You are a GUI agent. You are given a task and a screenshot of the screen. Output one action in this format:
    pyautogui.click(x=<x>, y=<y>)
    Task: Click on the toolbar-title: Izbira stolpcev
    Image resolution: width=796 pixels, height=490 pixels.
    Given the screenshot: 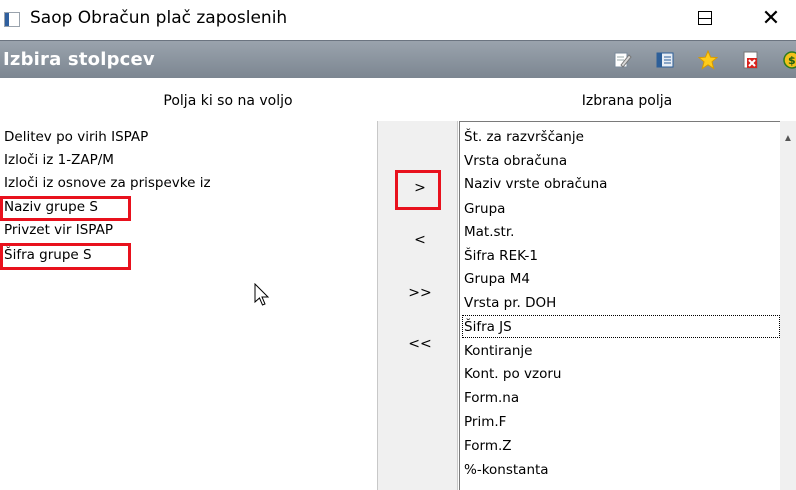 What is the action you would take?
    pyautogui.click(x=79, y=59)
    